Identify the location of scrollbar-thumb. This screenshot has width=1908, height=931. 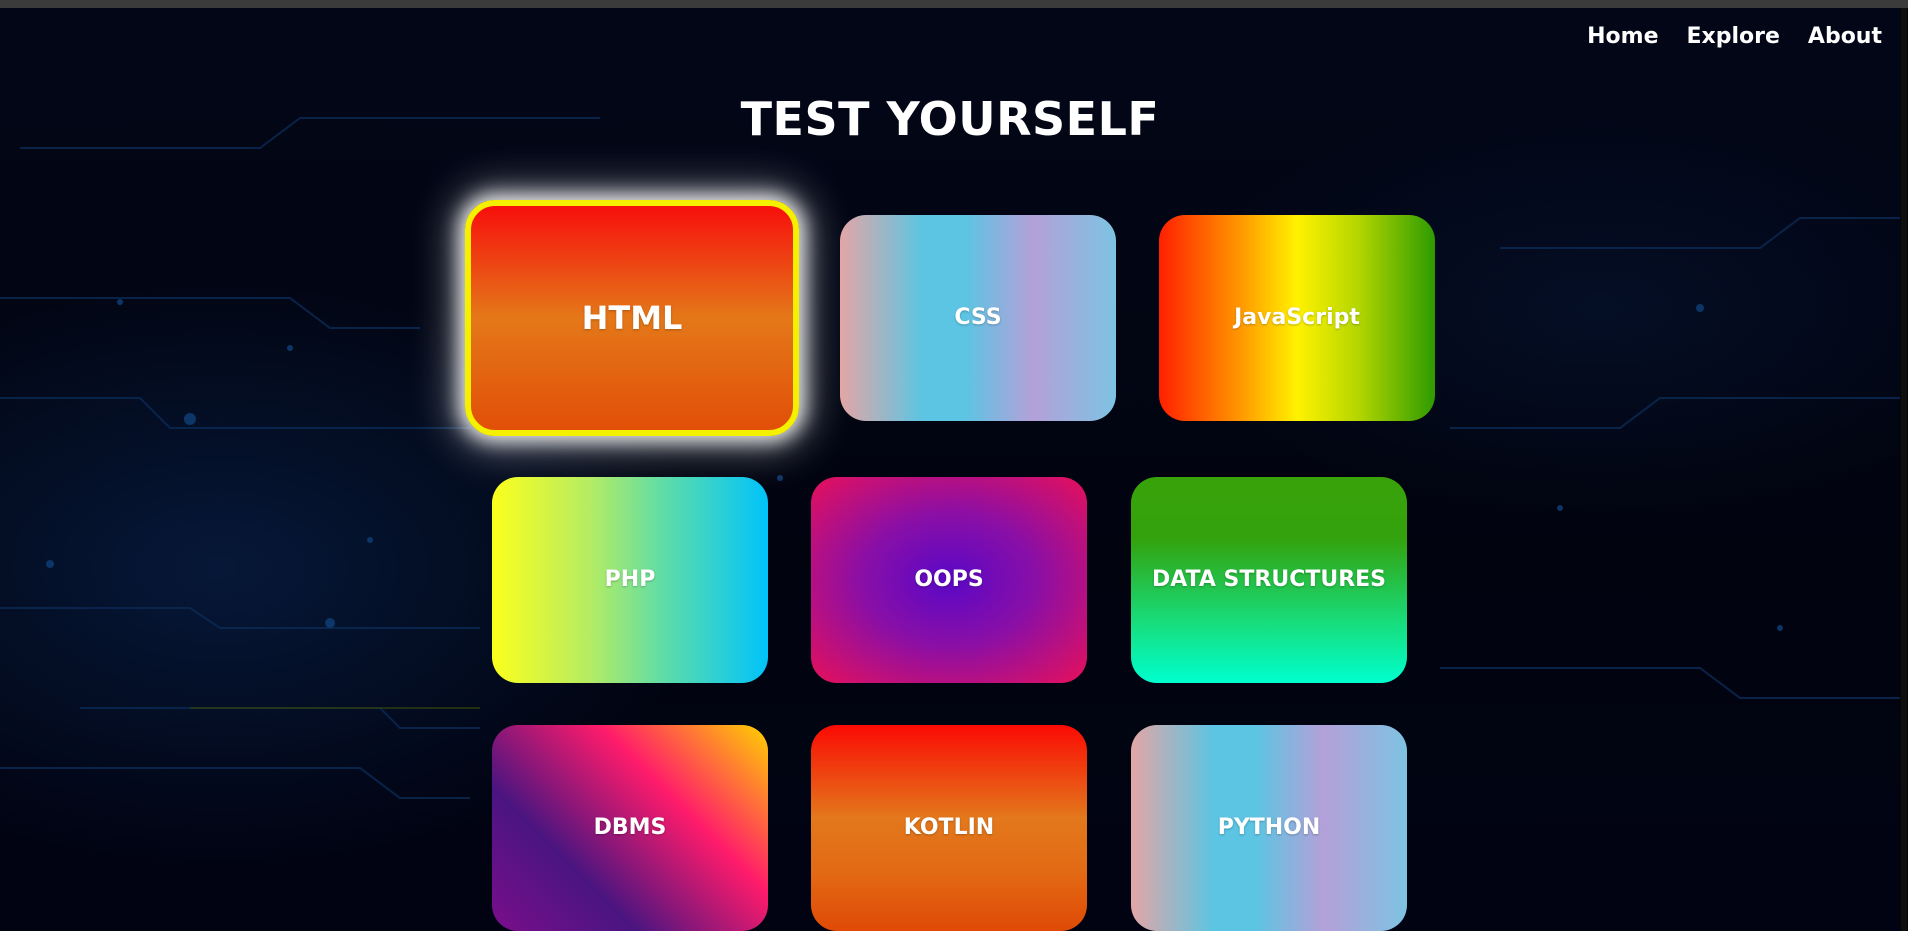
(1904, 469).